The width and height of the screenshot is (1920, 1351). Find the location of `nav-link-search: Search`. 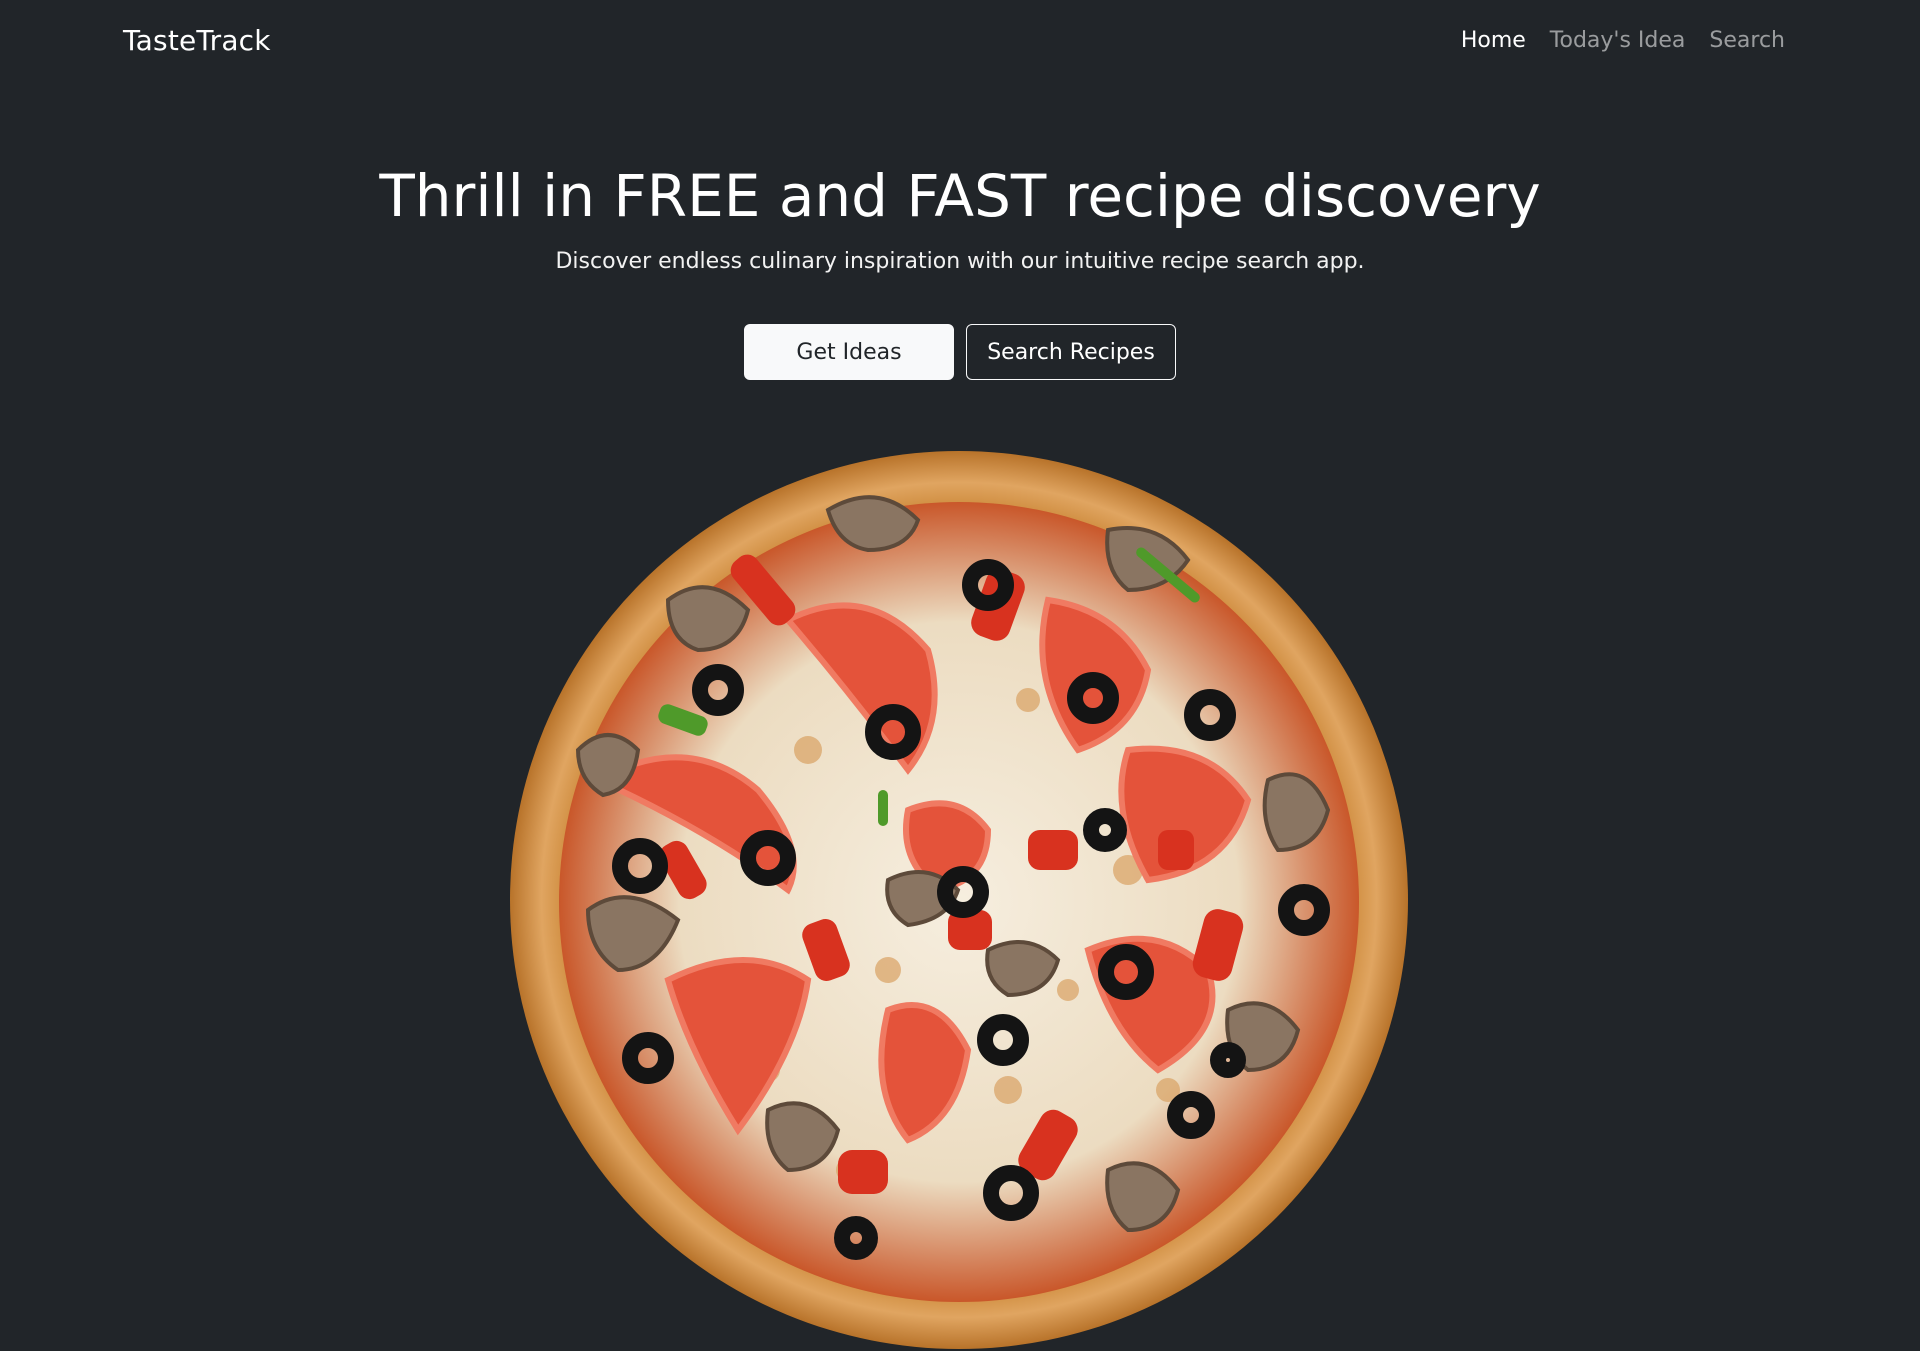

nav-link-search: Search is located at coordinates (1747, 40).